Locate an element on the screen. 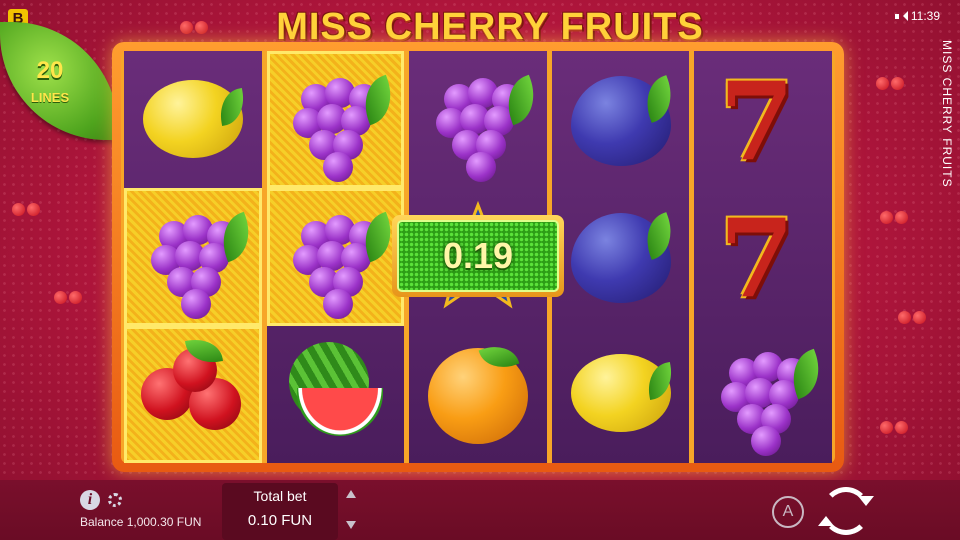 The width and height of the screenshot is (960, 540). watermelon-icon is located at coordinates (335, 394).